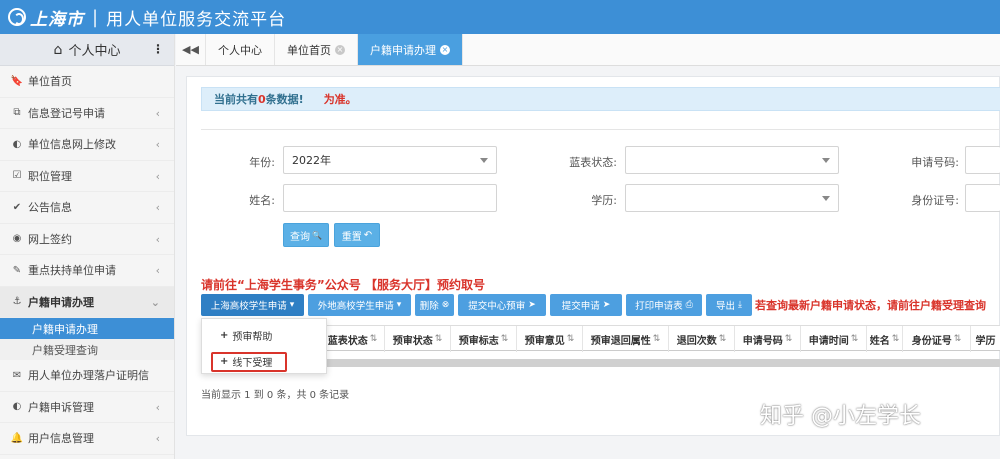 Image resolution: width=1000 pixels, height=459 pixels. Describe the element at coordinates (94, 51) in the screenshot. I see `sidebar-header-label: 个人中心` at that location.